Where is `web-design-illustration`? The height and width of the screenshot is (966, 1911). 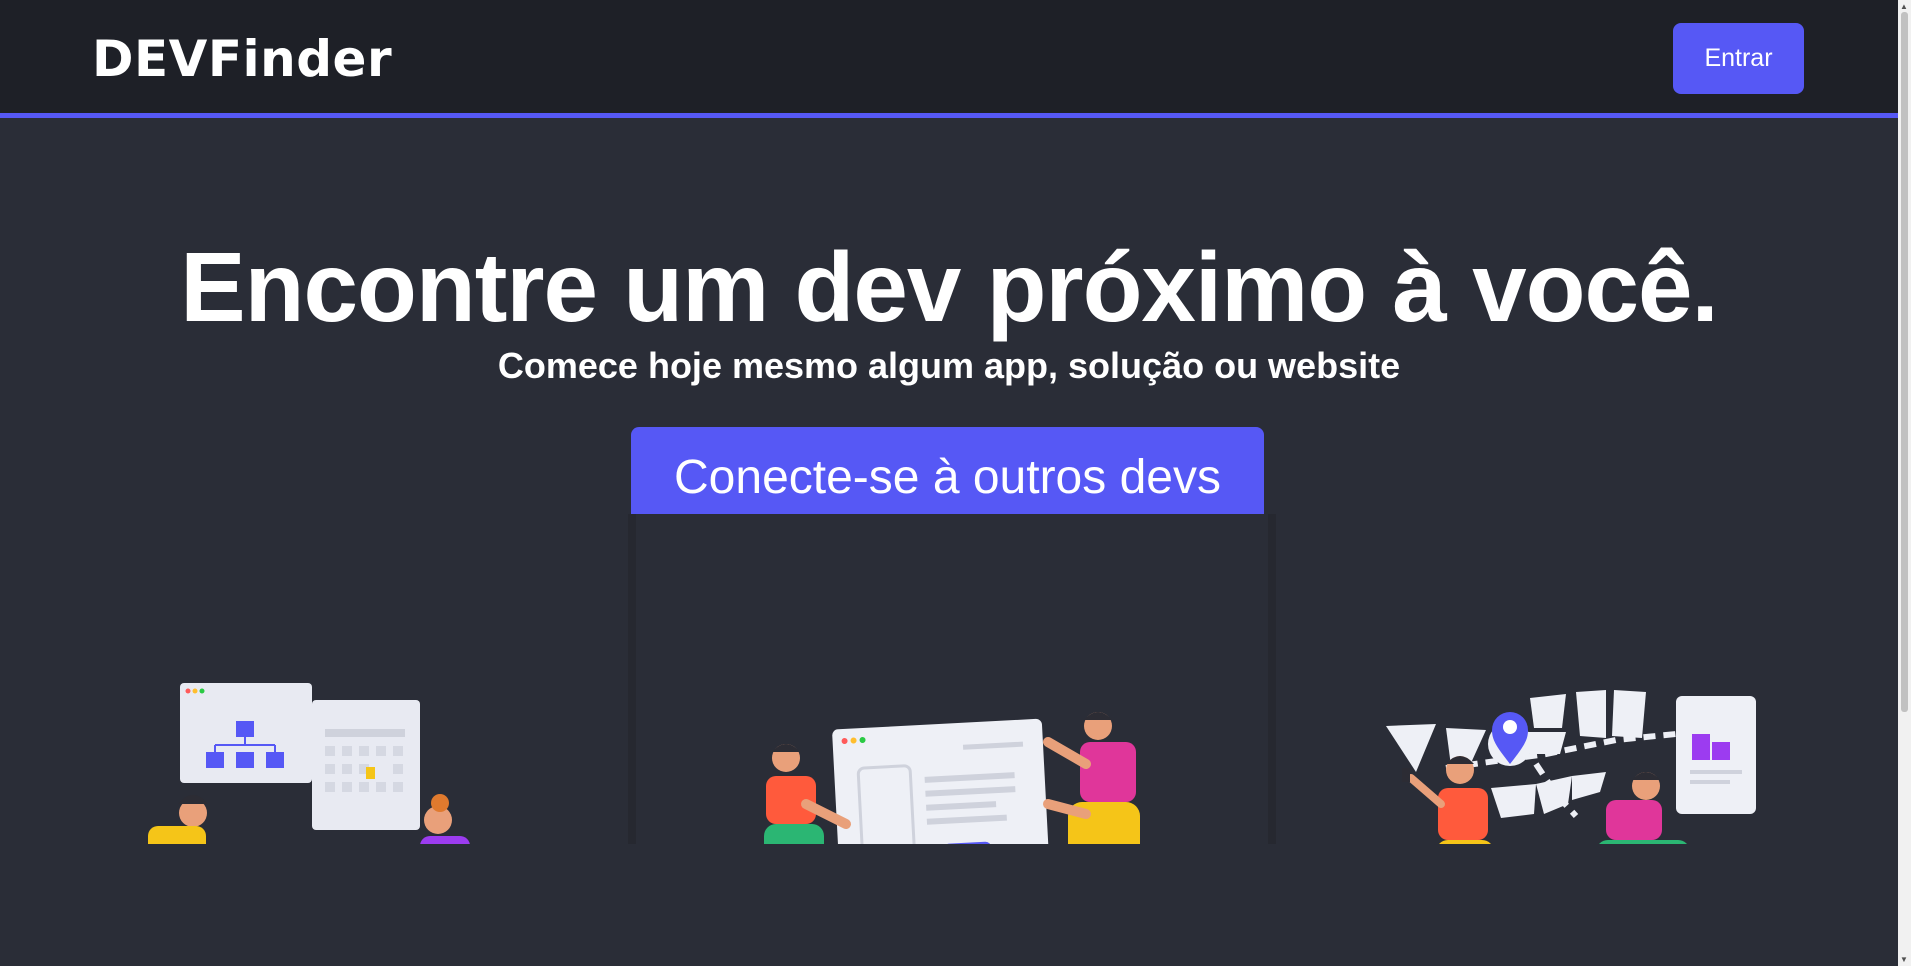 web-design-illustration is located at coordinates (952, 679).